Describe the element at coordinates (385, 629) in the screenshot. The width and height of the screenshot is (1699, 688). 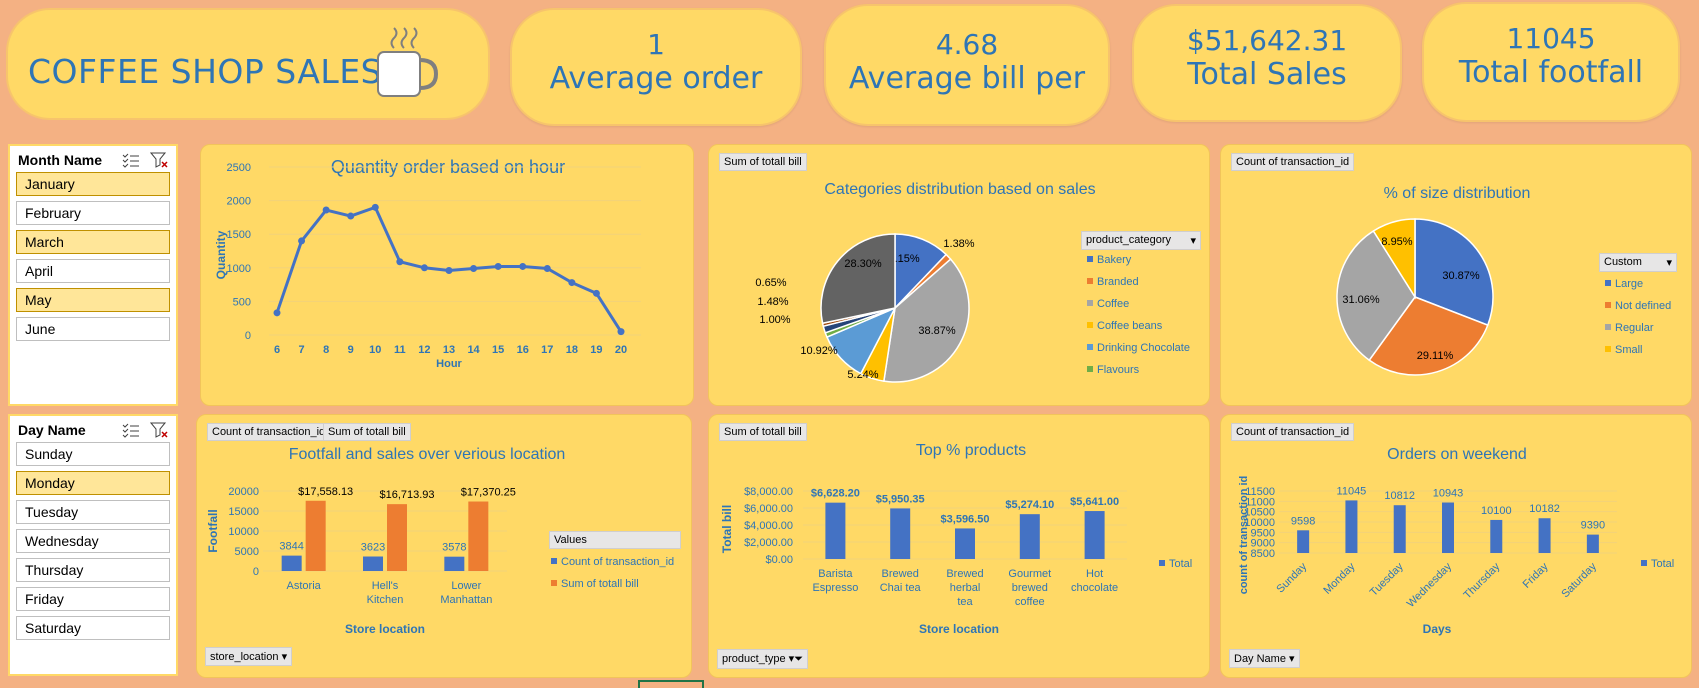
I see `x-axis-label: Store location` at that location.